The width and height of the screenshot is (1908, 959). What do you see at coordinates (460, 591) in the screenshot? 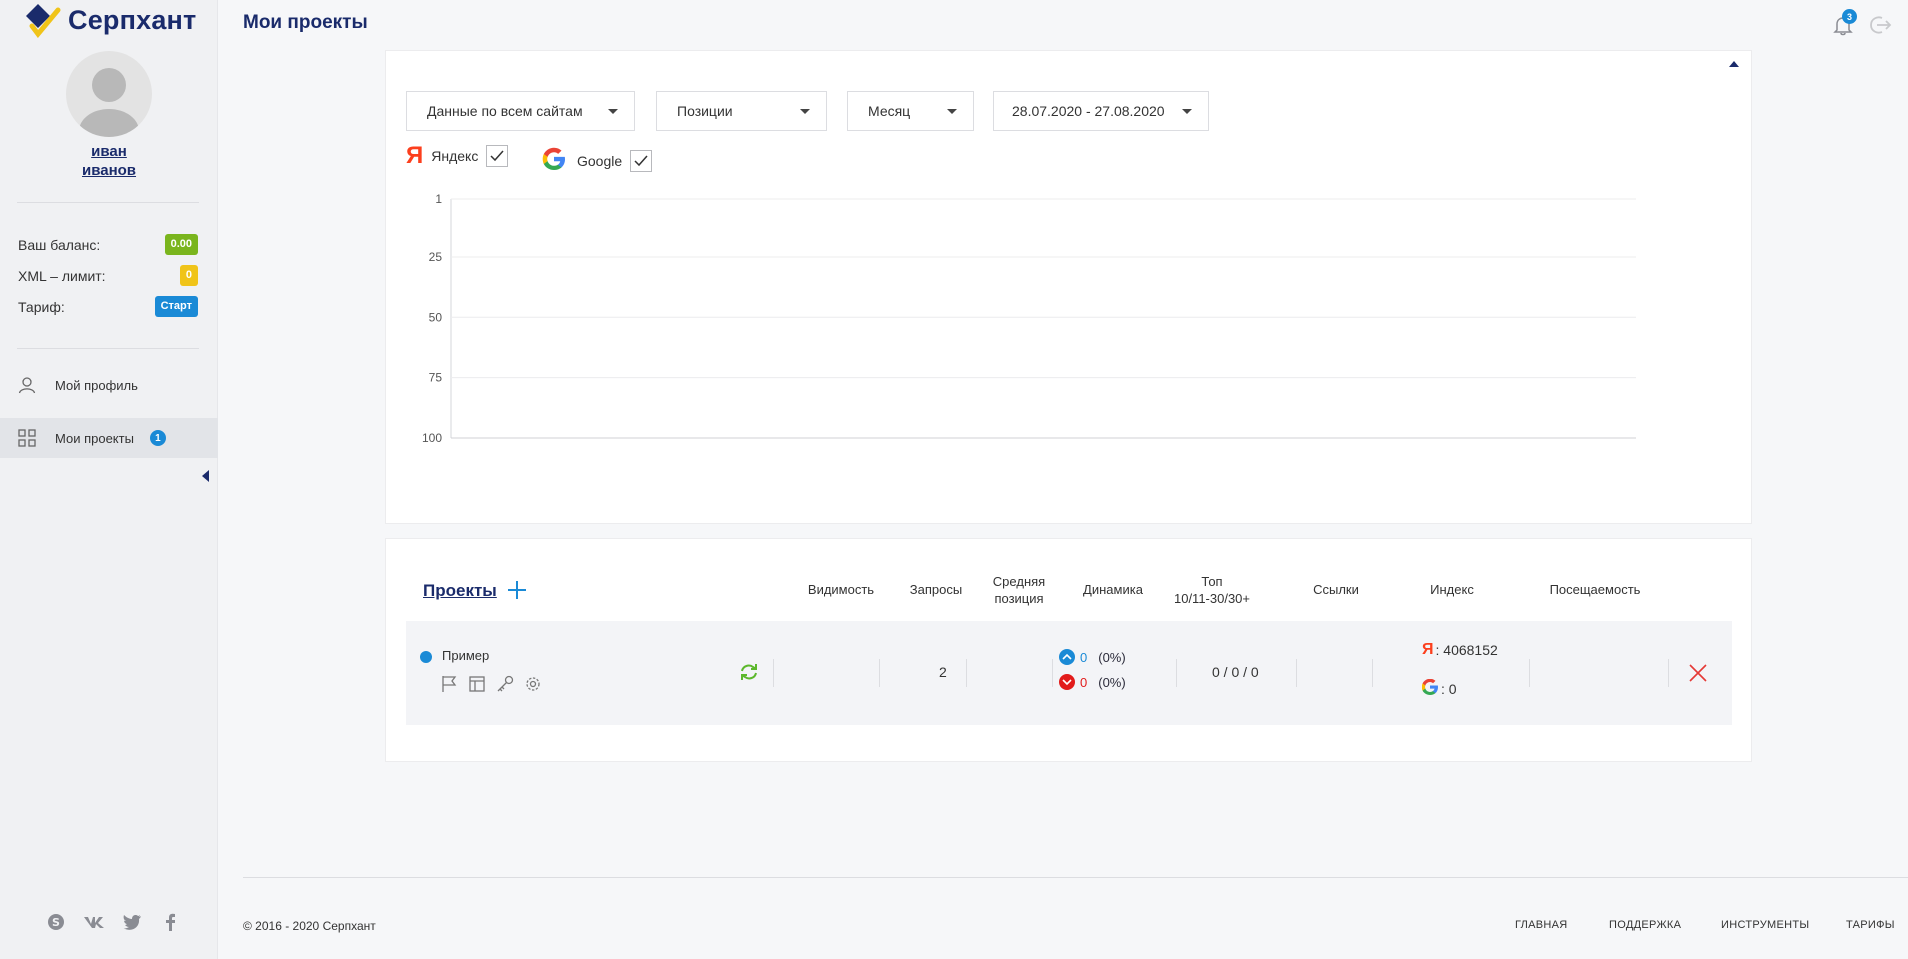
I see `projects-title-link: Проекты` at bounding box center [460, 591].